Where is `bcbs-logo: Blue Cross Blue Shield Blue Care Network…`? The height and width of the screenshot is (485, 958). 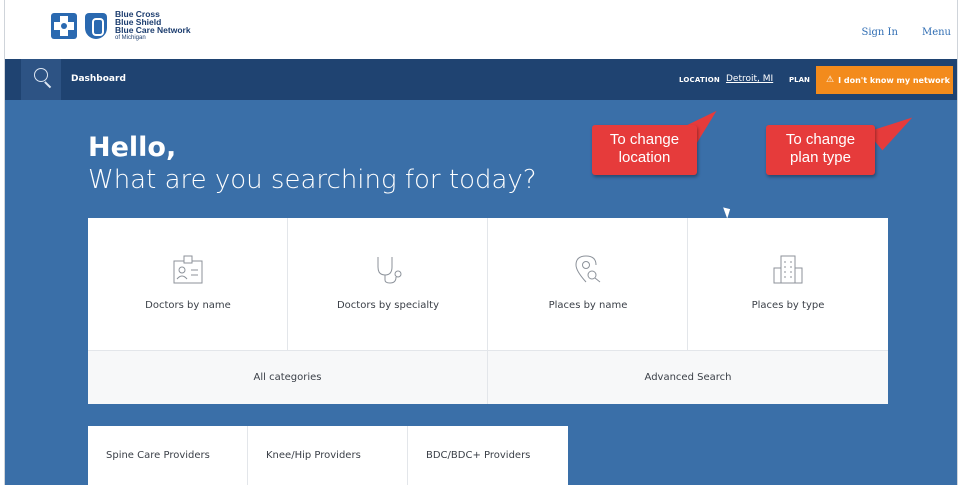 bcbs-logo: Blue Cross Blue Shield Blue Care Network… is located at coordinates (121, 26).